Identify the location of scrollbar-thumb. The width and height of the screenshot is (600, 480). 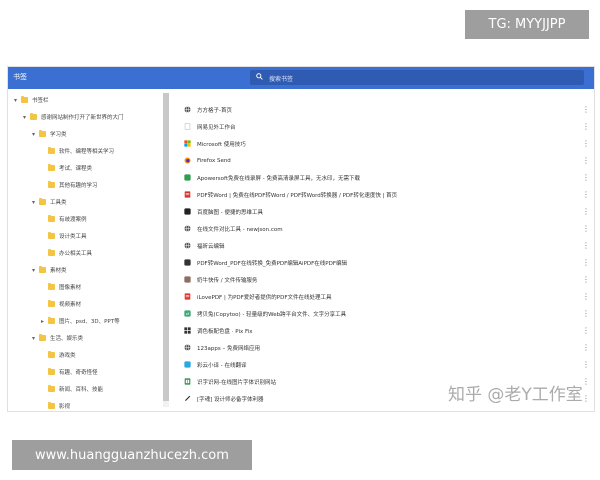
(166, 247).